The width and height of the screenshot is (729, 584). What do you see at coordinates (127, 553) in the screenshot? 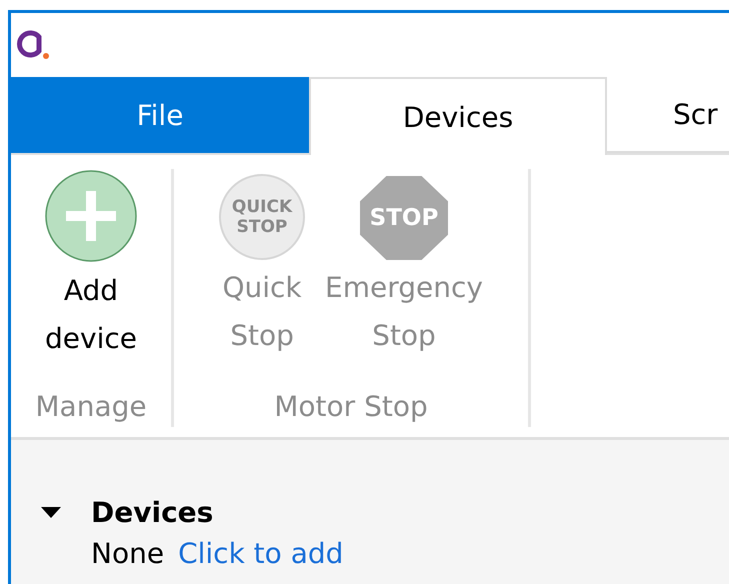
I see `empty-text: None` at bounding box center [127, 553].